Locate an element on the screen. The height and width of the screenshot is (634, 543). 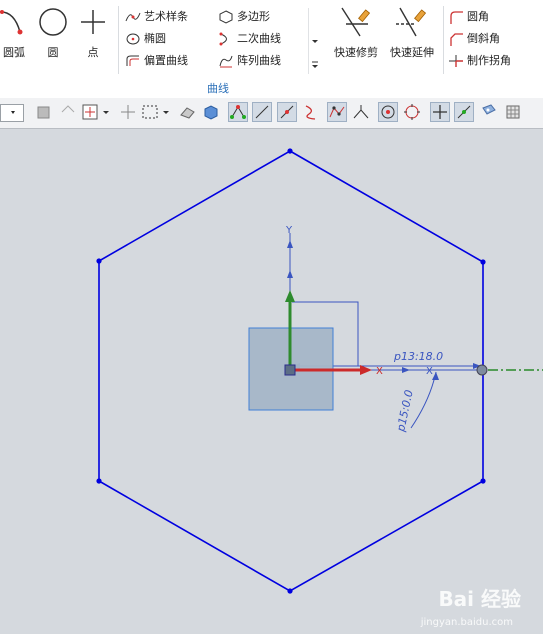
point-button: 点 is located at coordinates (93, 32).